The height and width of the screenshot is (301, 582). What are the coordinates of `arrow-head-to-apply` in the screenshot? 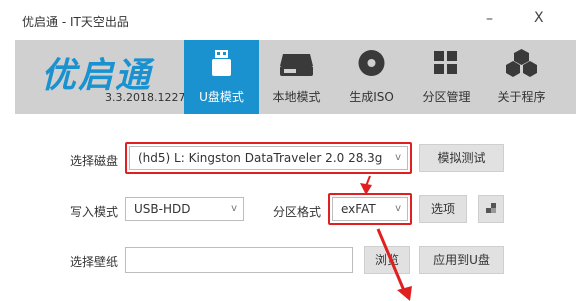 It's located at (404, 293).